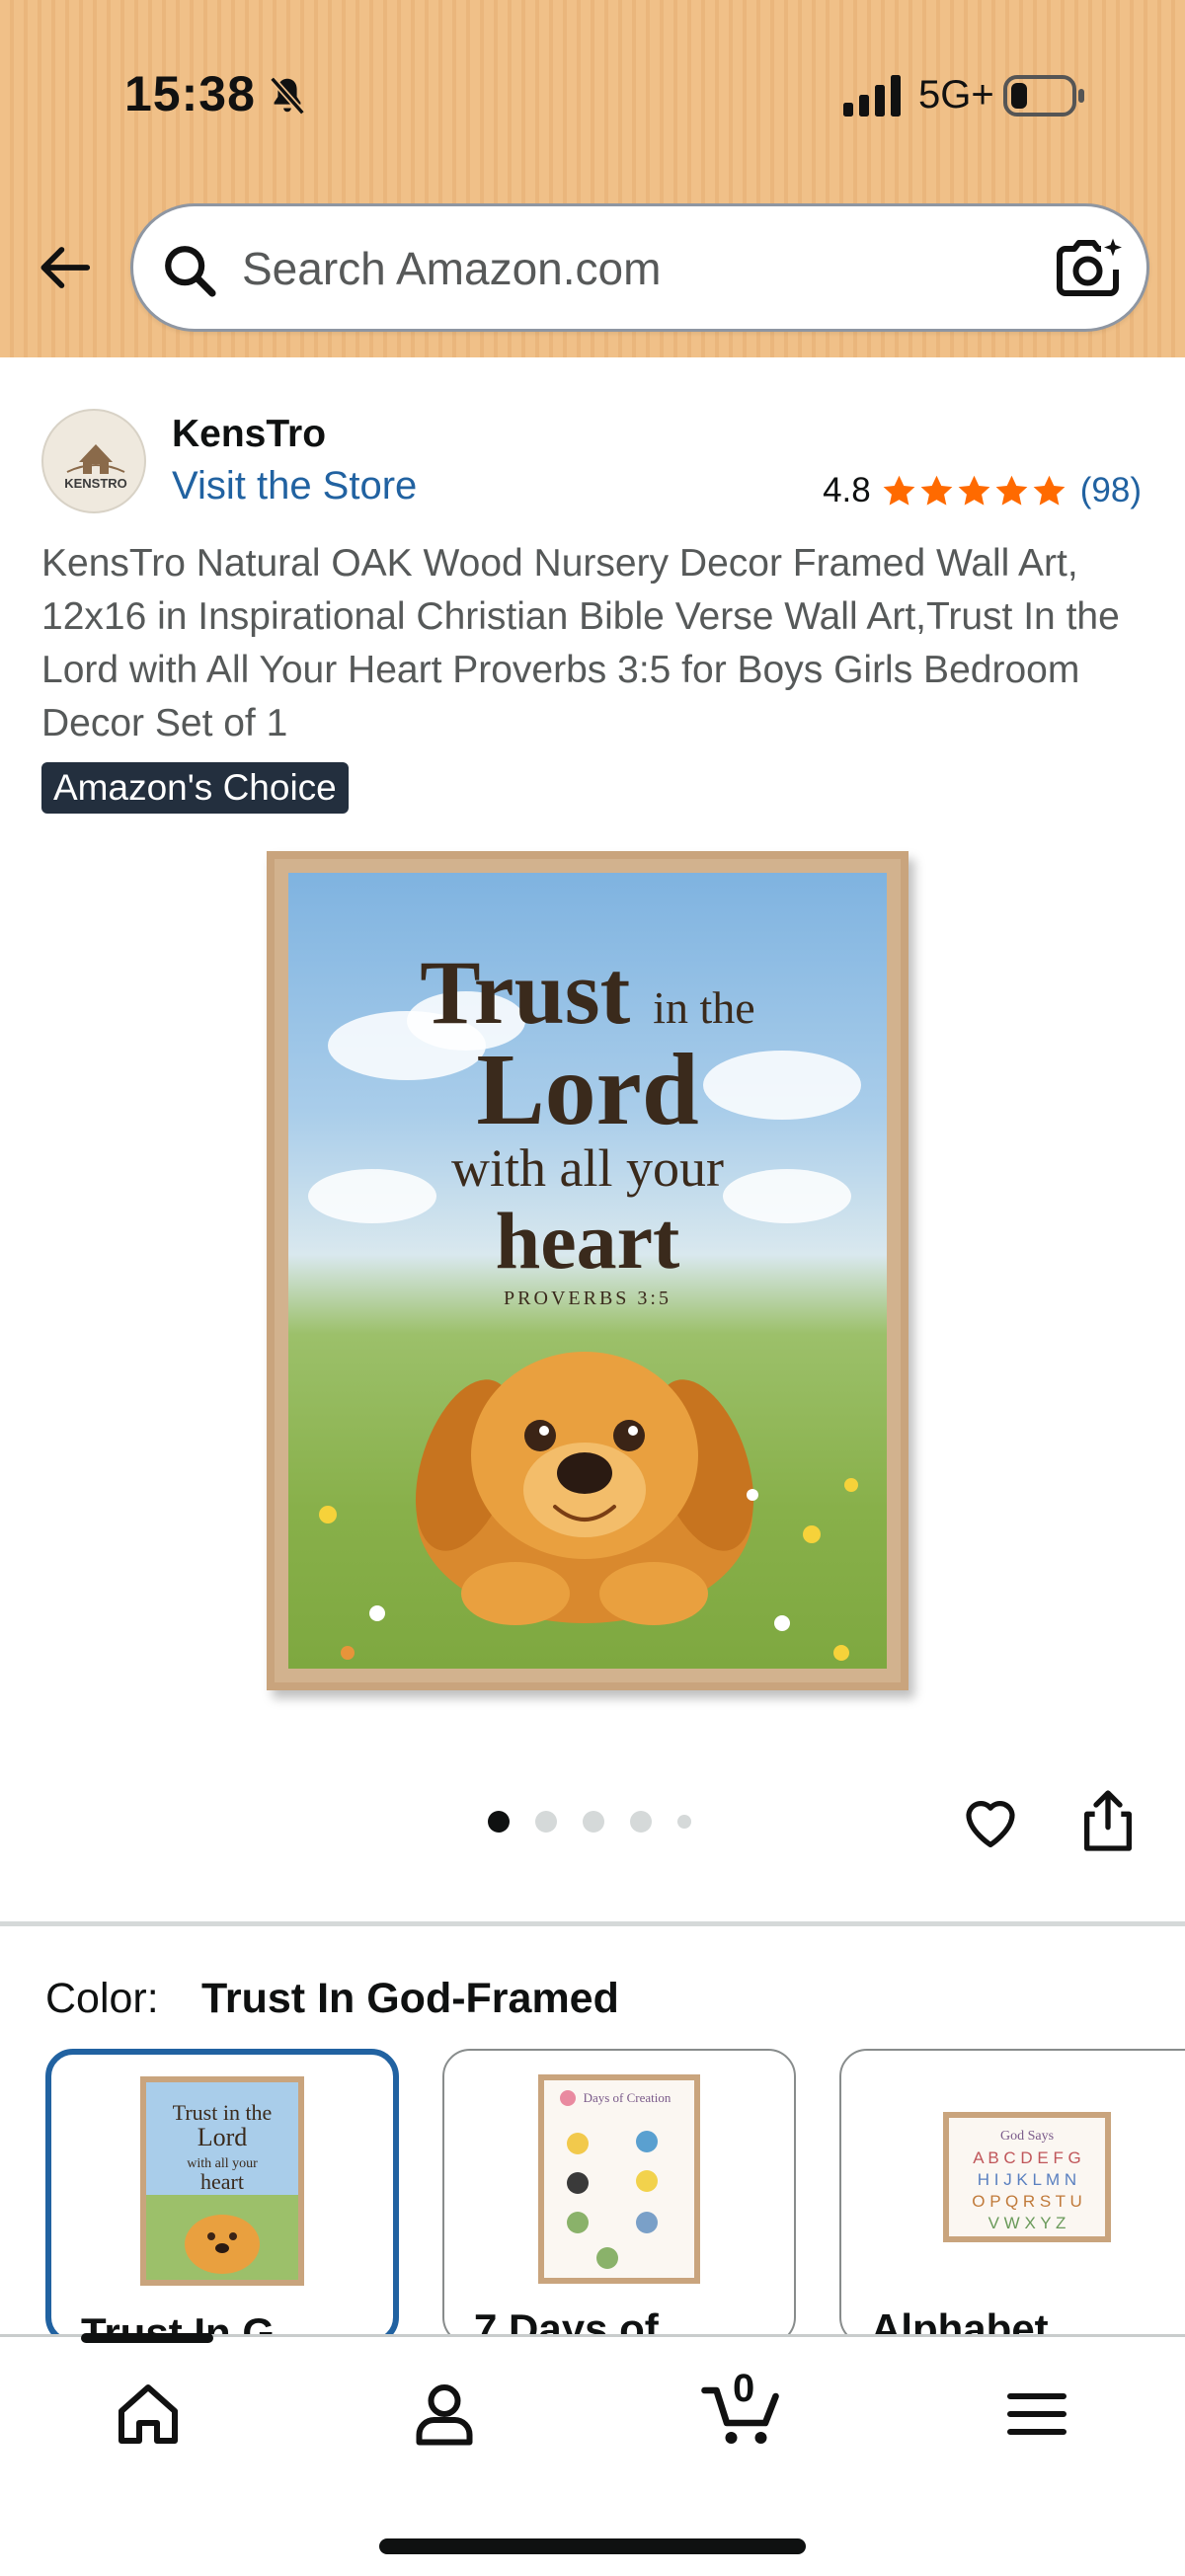 The image size is (1185, 2576). Describe the element at coordinates (628, 2097) in the screenshot. I see `thumb-text-days: Days of Creation` at that location.